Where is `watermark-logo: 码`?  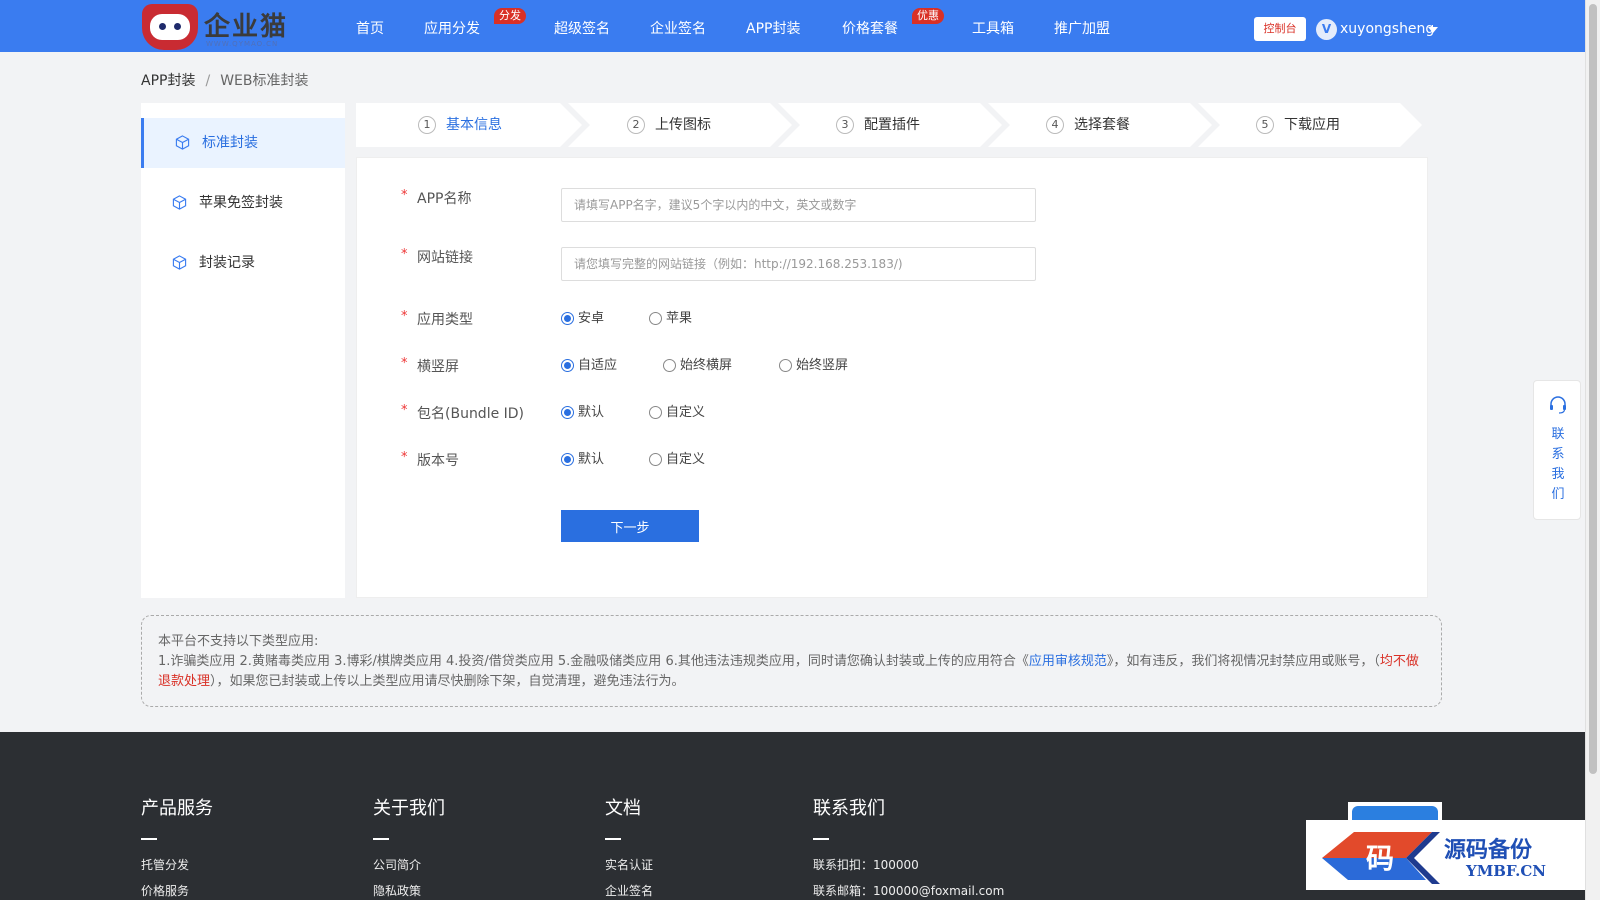
watermark-logo: 码 is located at coordinates (1381, 858).